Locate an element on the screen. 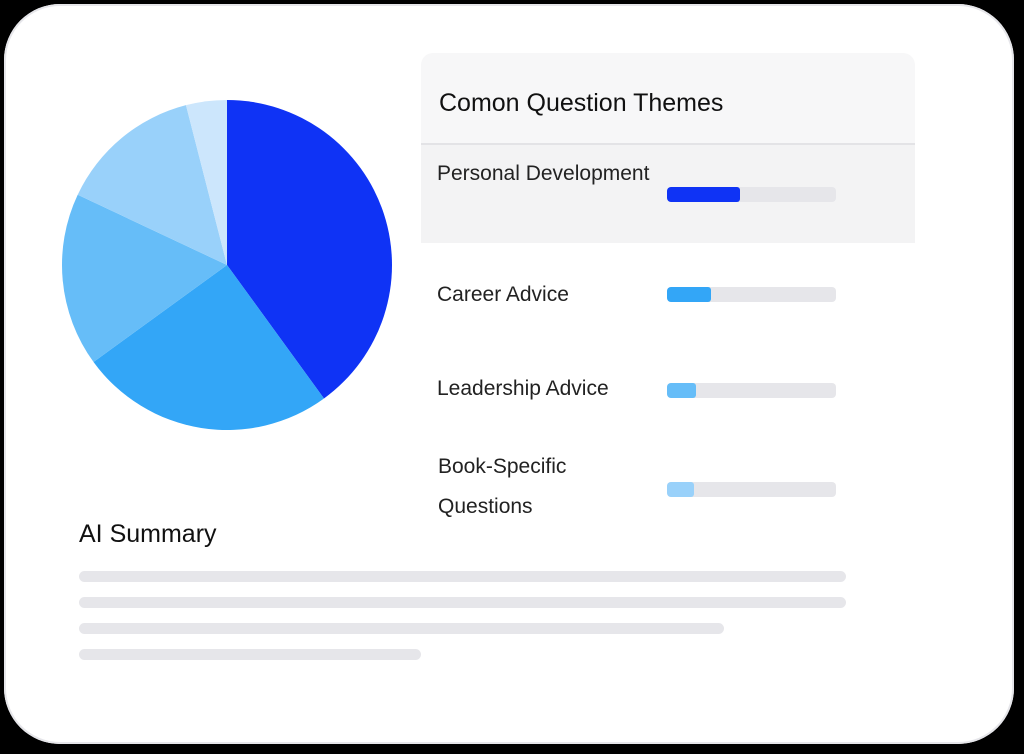 This screenshot has width=1024, height=754. theme-row-leadership-advice: Leadership Advice is located at coordinates (668, 390).